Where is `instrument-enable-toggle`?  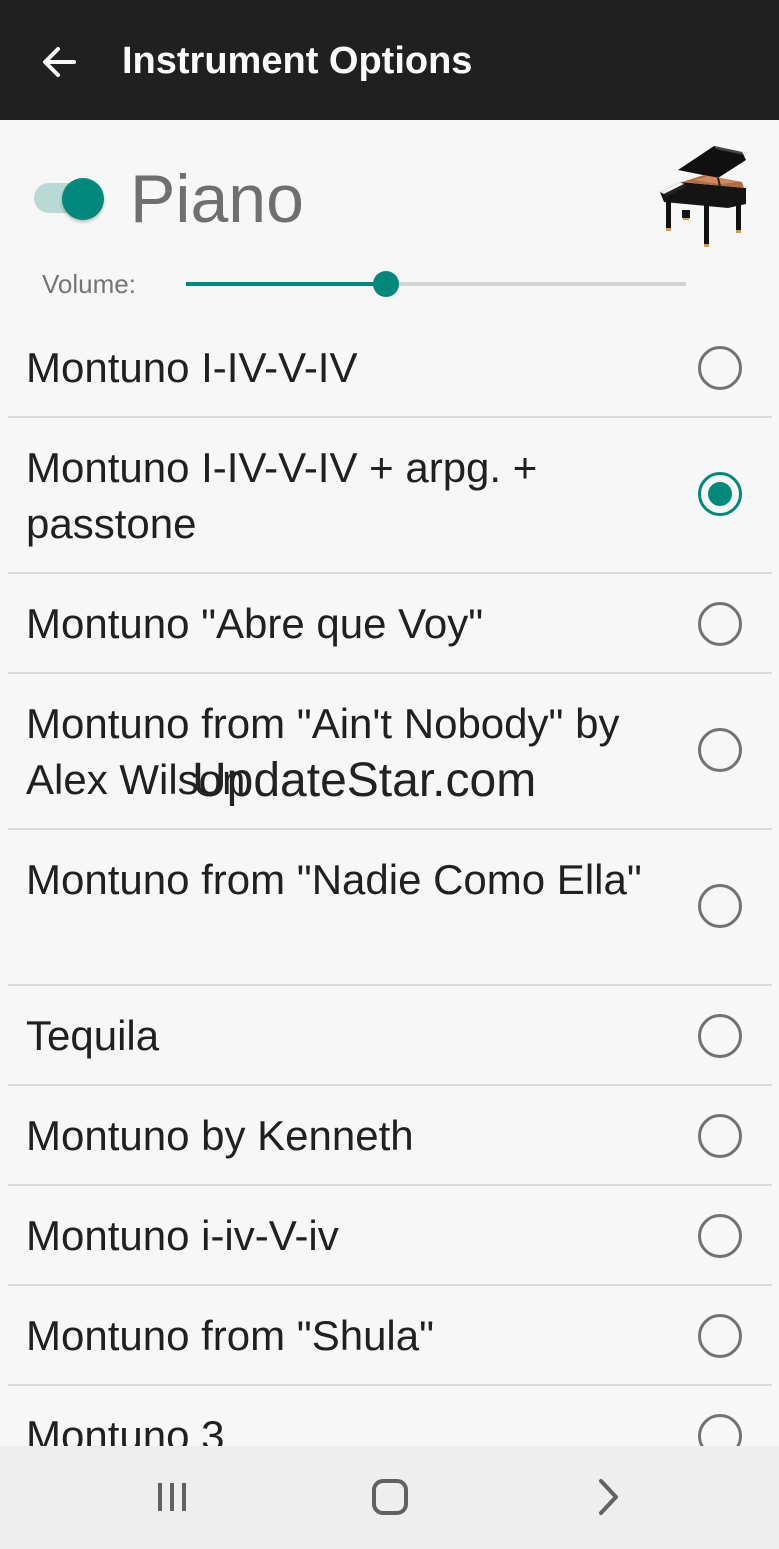
instrument-enable-toggle is located at coordinates (70, 199).